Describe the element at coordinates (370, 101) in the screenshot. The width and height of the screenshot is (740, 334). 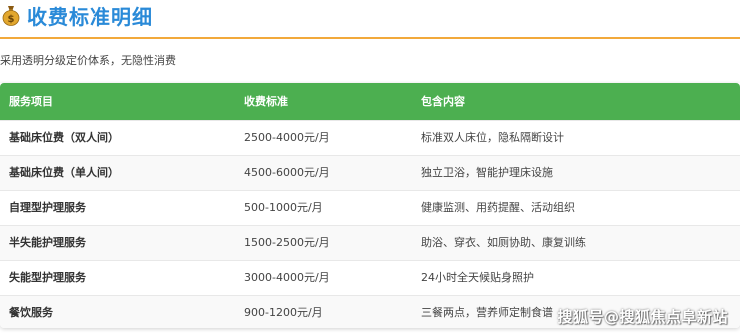
I see `table-header: 服务项目 收费标准 包含内容` at that location.